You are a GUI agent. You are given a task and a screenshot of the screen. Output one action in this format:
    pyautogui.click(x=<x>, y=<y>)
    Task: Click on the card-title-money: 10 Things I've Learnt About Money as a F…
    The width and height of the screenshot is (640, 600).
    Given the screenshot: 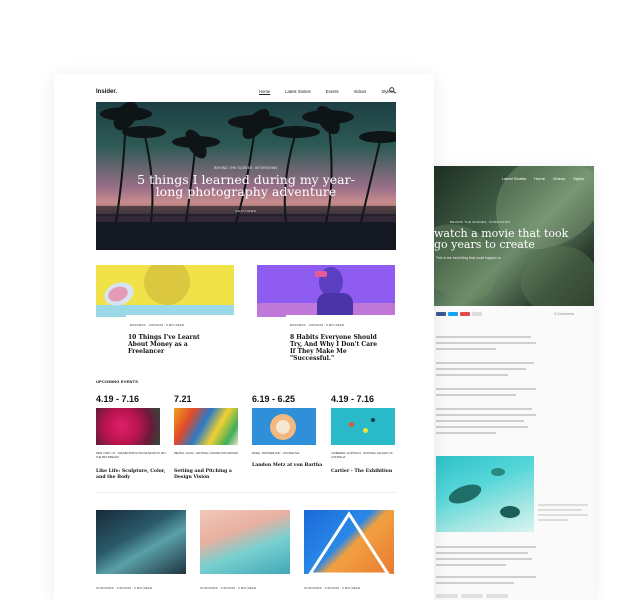 What is the action you would take?
    pyautogui.click(x=170, y=344)
    